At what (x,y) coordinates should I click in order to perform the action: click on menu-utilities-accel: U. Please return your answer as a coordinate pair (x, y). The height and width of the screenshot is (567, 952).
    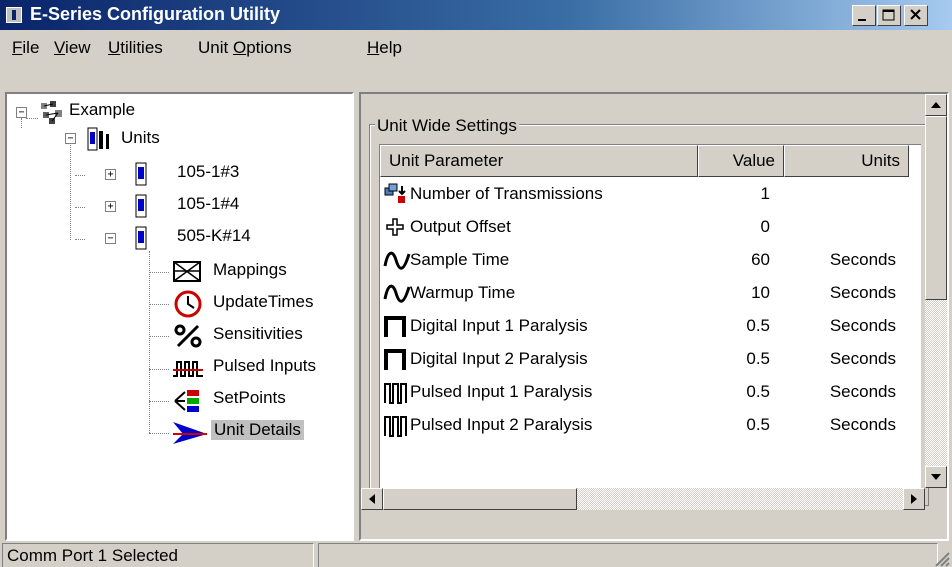
    Looking at the image, I should click on (114, 47).